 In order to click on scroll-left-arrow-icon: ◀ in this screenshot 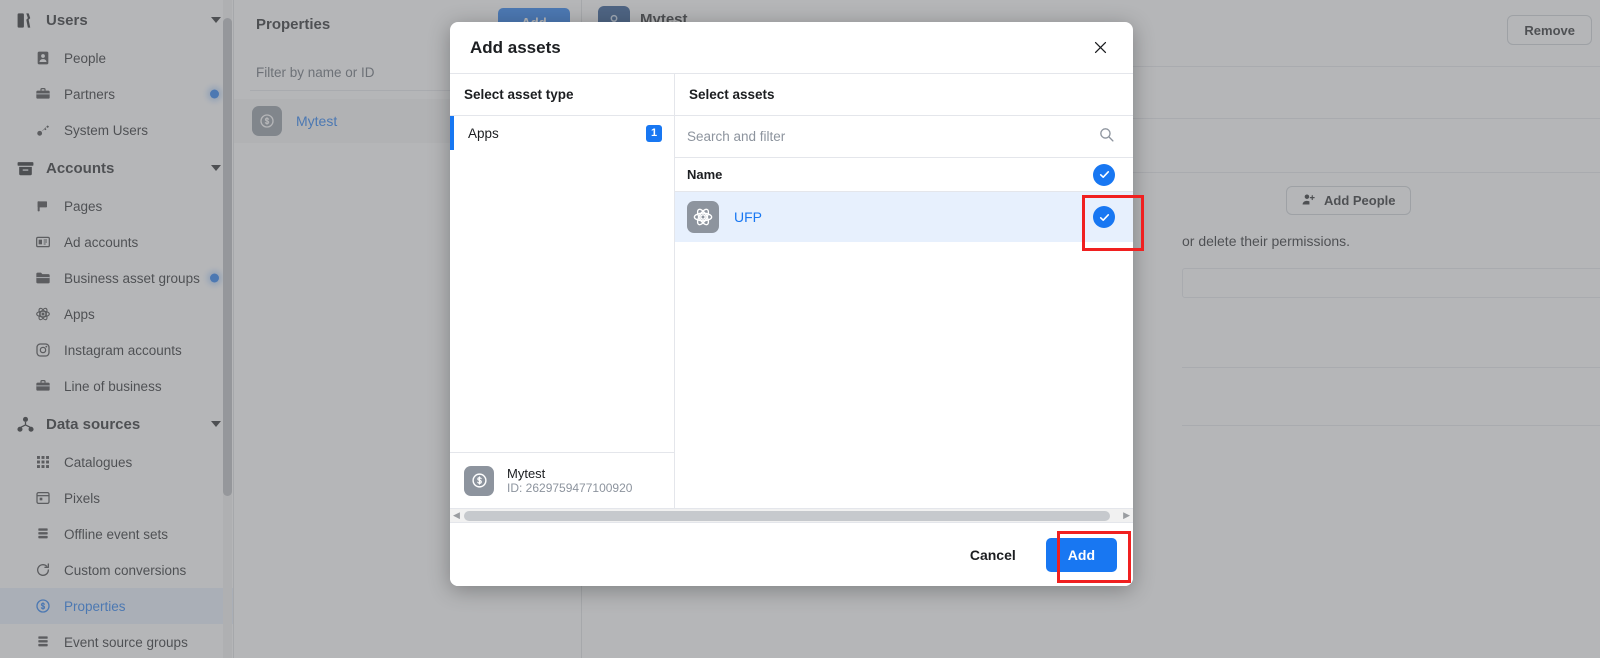, I will do `click(456, 515)`.